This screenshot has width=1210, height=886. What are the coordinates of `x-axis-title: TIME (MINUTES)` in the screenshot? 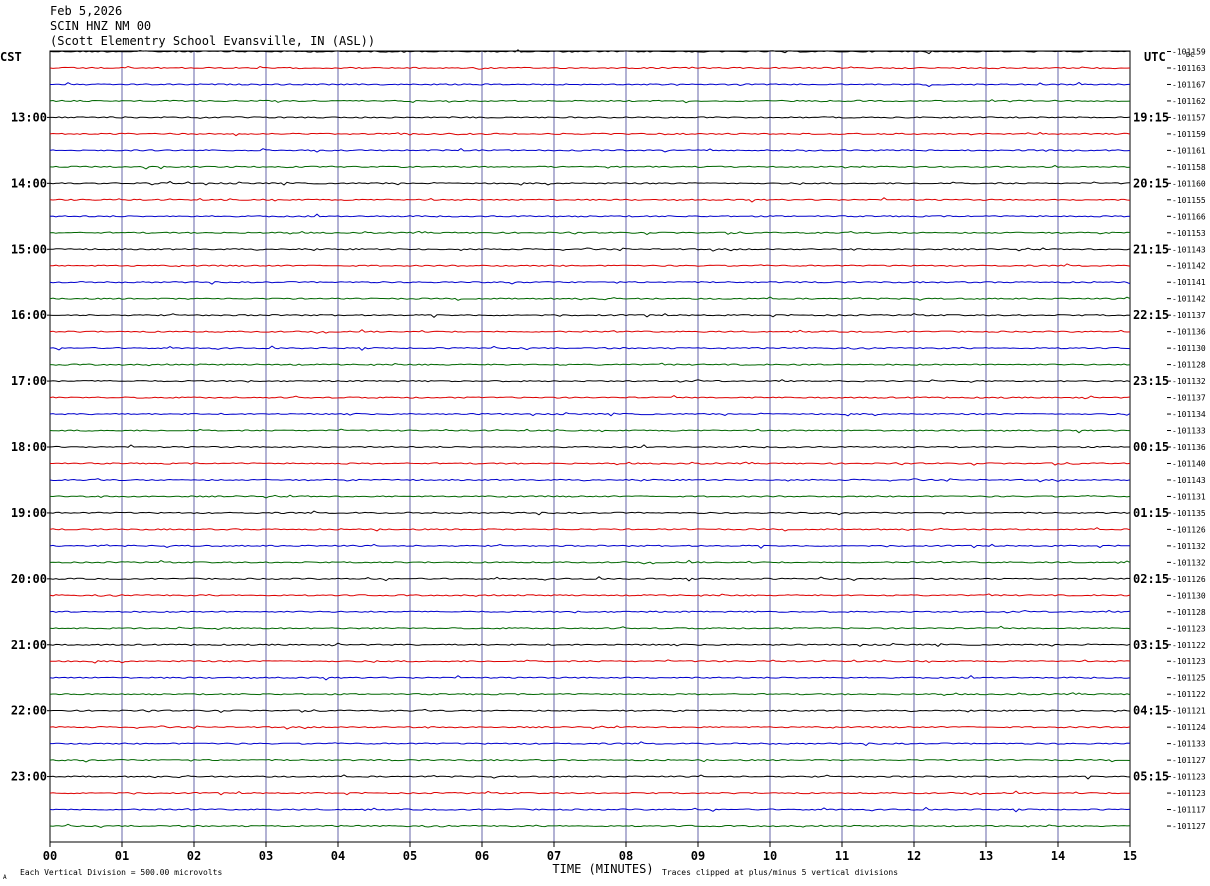 It's located at (602, 869).